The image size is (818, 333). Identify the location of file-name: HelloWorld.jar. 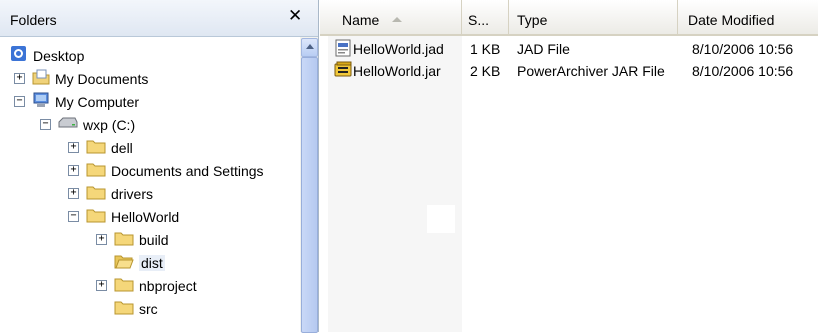
(397, 71).